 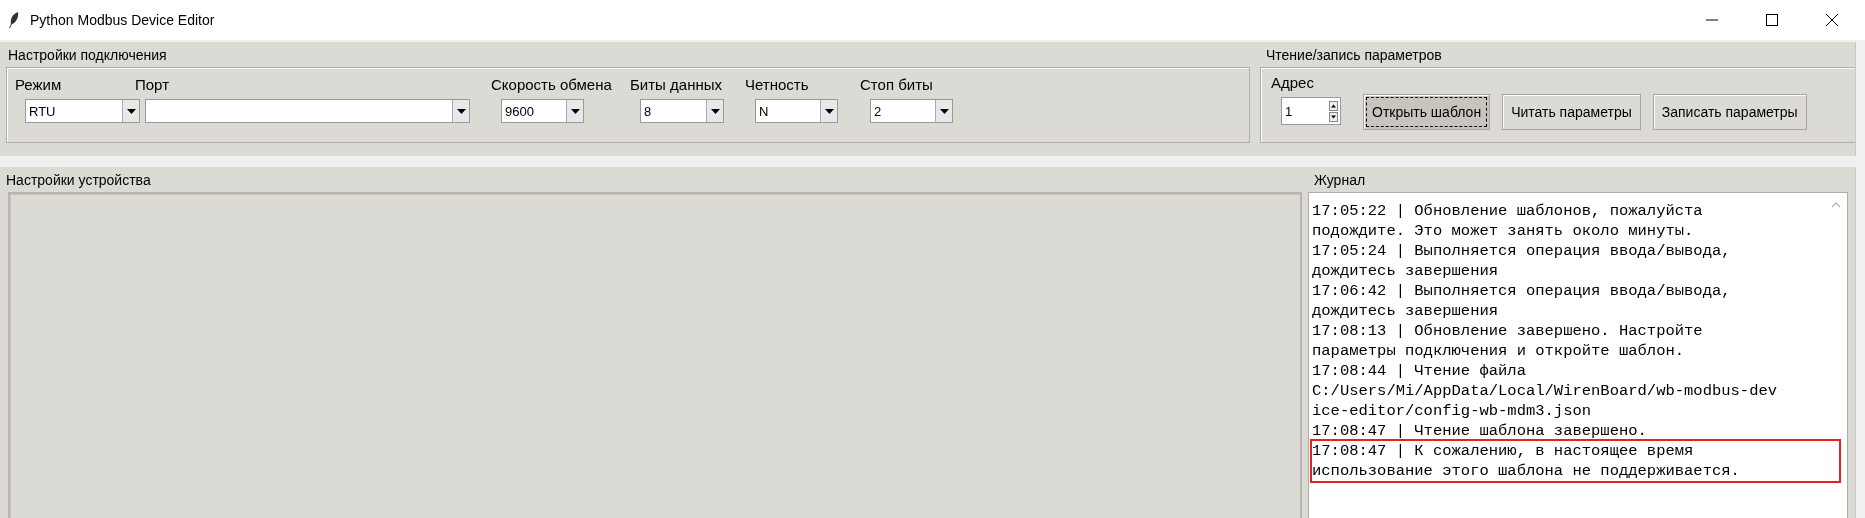 I want to click on field-label: Режим, so click(x=39, y=84).